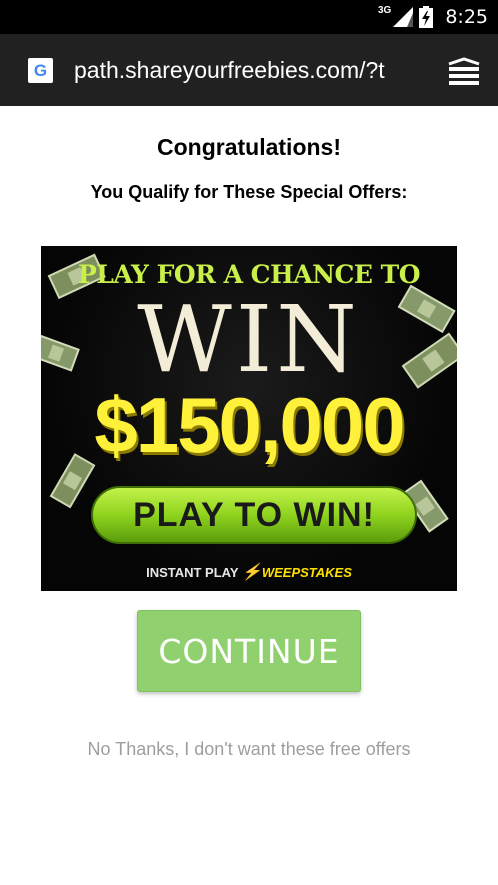 Image resolution: width=498 pixels, height=885 pixels. What do you see at coordinates (254, 515) in the screenshot?
I see `play-to-win-button: PLAY TO WIN!` at bounding box center [254, 515].